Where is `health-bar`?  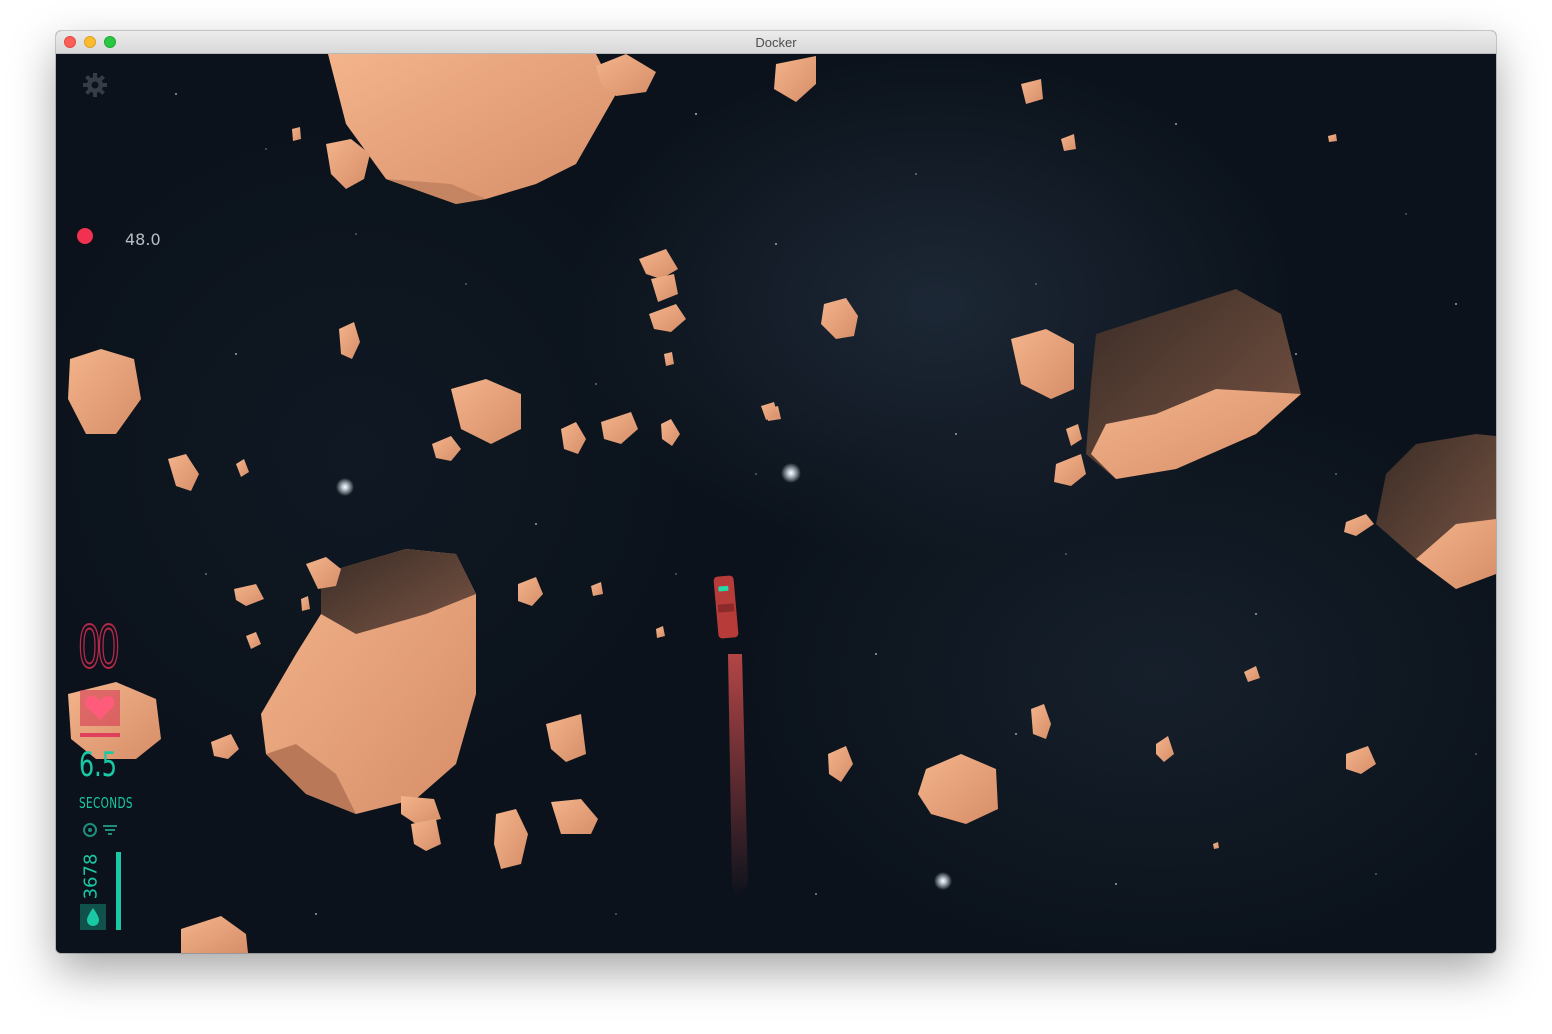 health-bar is located at coordinates (100, 735).